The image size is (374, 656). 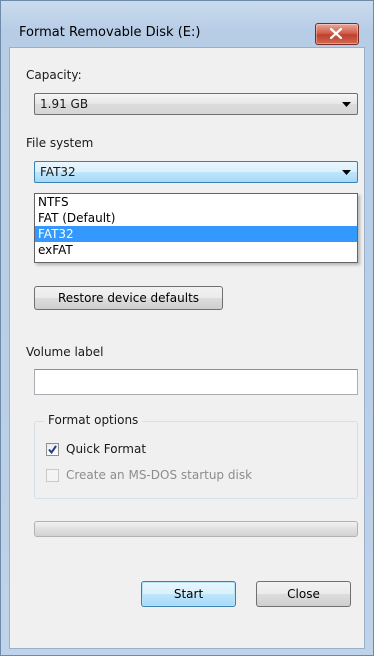 I want to click on format-progress-bar, so click(x=196, y=529).